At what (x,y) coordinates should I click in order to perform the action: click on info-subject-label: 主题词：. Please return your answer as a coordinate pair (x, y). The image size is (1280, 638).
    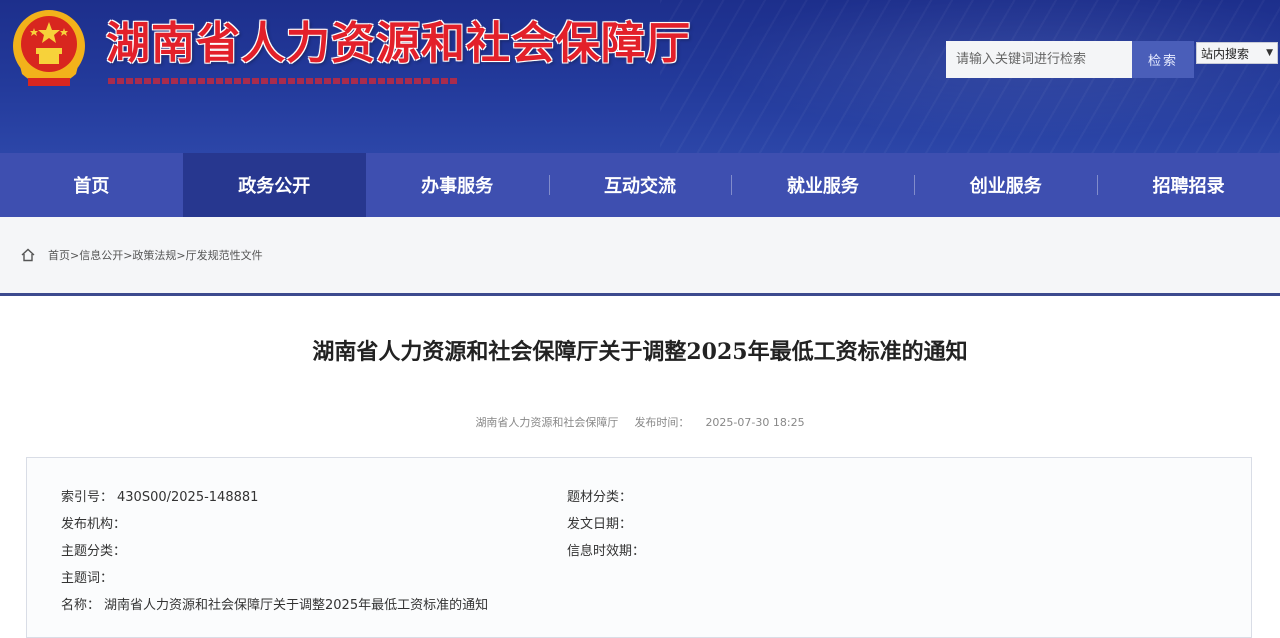
    Looking at the image, I should click on (87, 578).